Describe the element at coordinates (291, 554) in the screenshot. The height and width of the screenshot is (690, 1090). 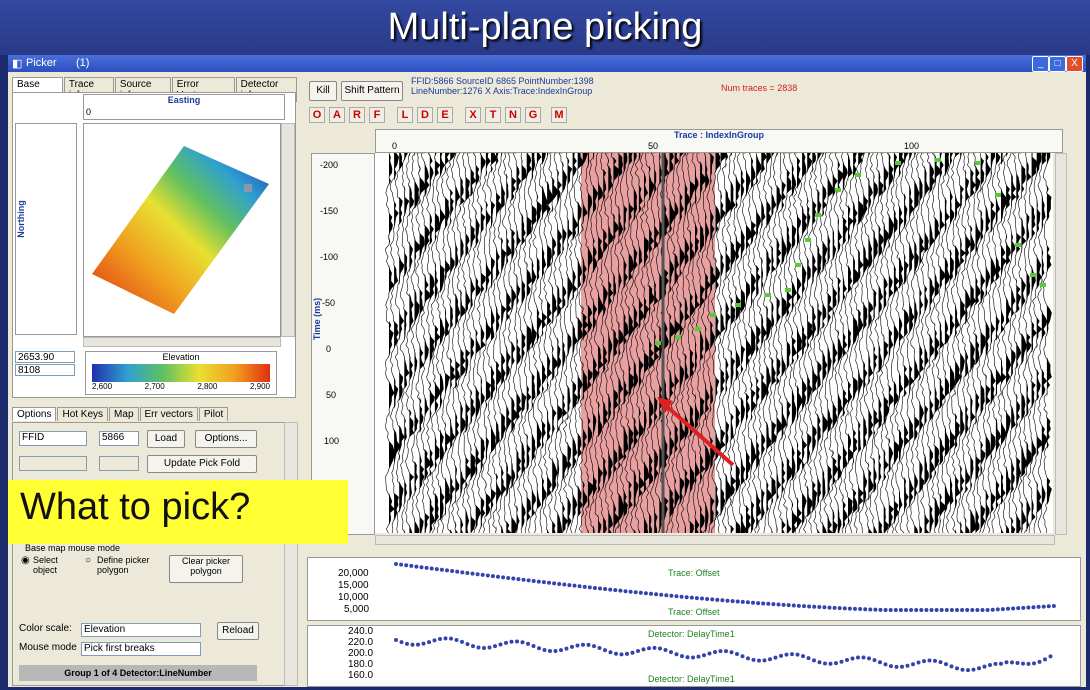
I see `options-vscroll` at that location.